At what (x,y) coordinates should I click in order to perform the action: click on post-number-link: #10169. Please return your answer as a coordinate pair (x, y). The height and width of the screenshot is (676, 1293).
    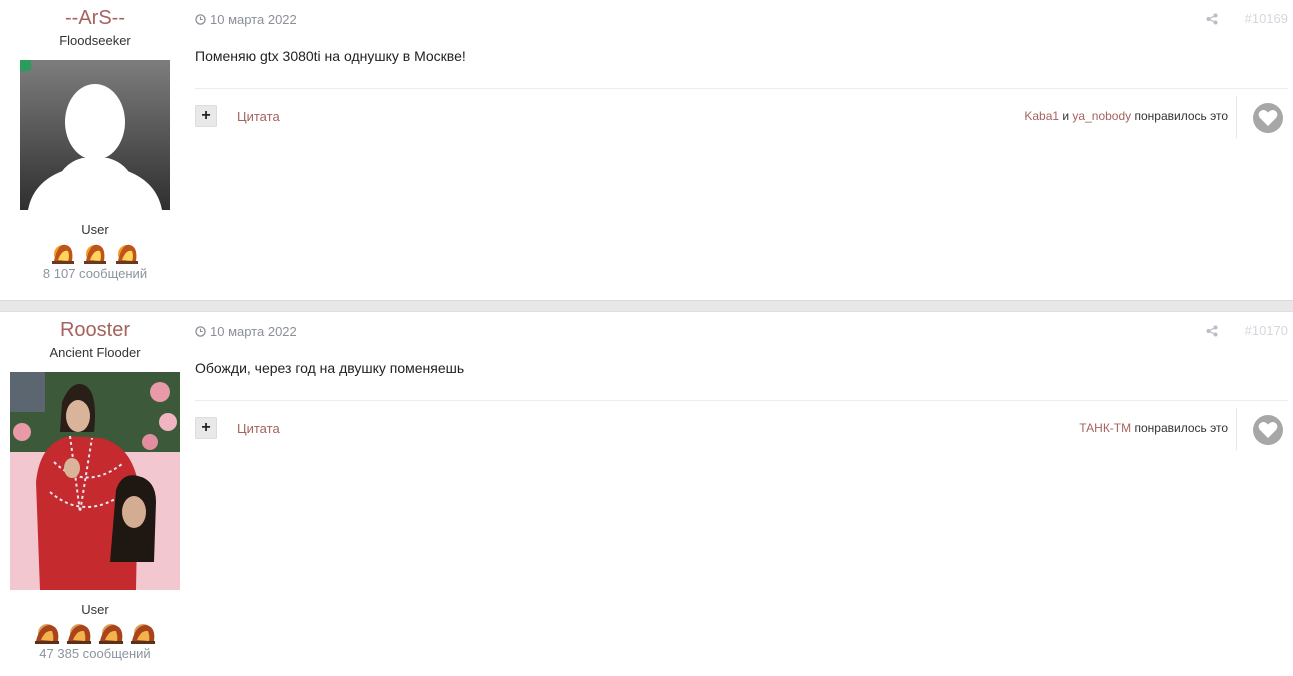
    Looking at the image, I should click on (1266, 18).